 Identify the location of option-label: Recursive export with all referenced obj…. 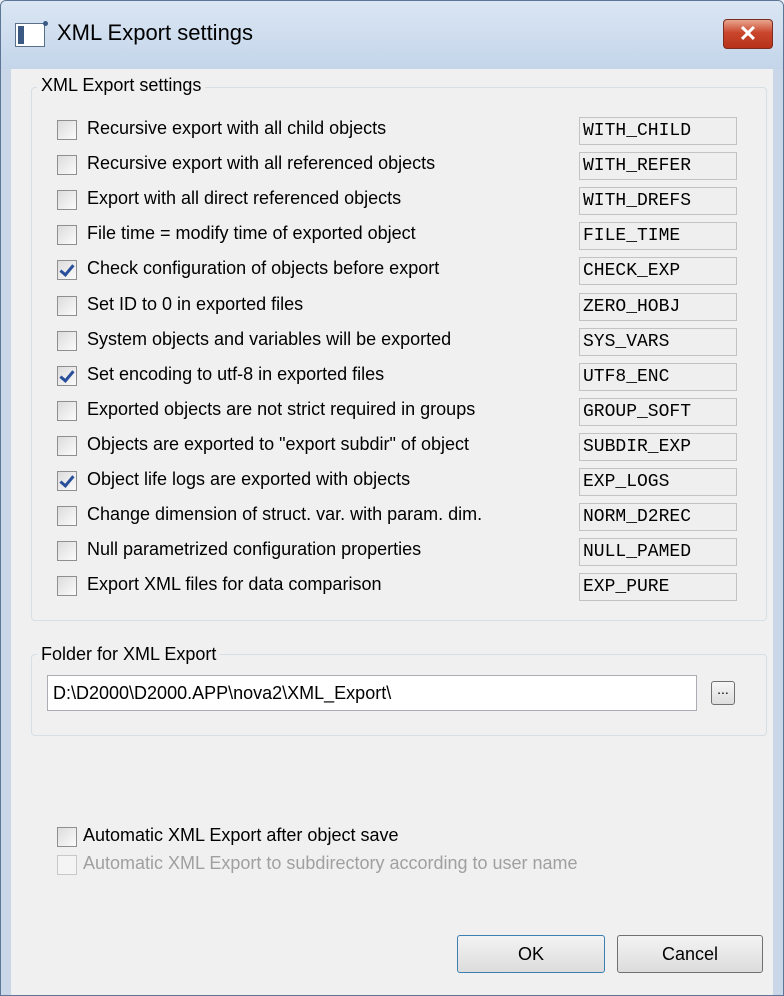
(261, 163).